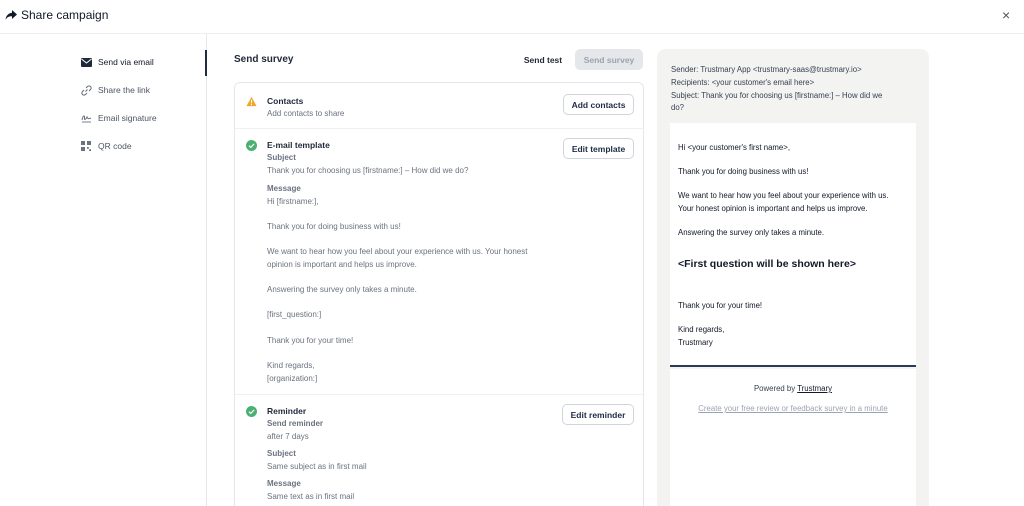 The image size is (1024, 506). Describe the element at coordinates (609, 59) in the screenshot. I see `send-survey-button: Send survey` at that location.